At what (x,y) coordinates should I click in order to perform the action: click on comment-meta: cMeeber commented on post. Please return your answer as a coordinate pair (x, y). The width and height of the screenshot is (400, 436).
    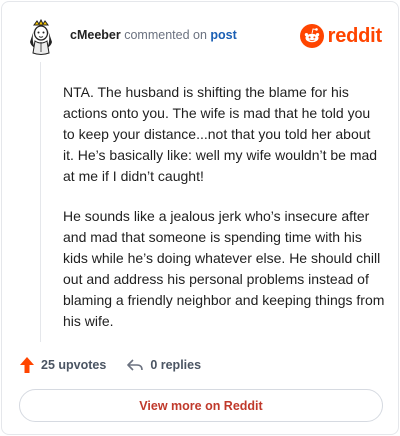
    Looking at the image, I should click on (153, 35).